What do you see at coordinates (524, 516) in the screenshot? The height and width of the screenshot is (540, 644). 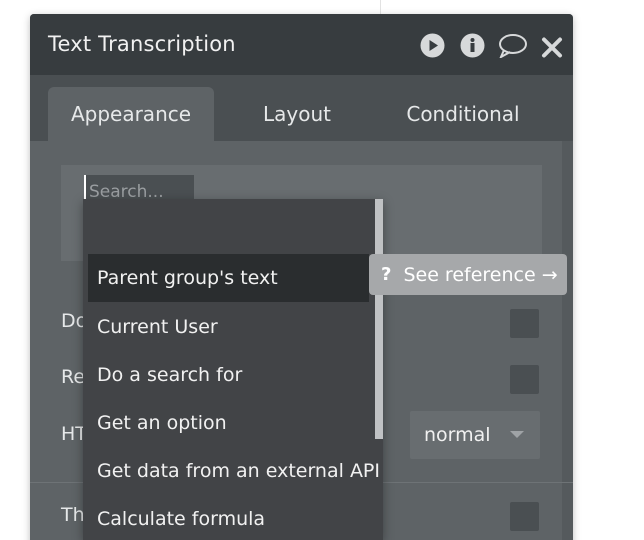 I see `checkbox-th` at bounding box center [524, 516].